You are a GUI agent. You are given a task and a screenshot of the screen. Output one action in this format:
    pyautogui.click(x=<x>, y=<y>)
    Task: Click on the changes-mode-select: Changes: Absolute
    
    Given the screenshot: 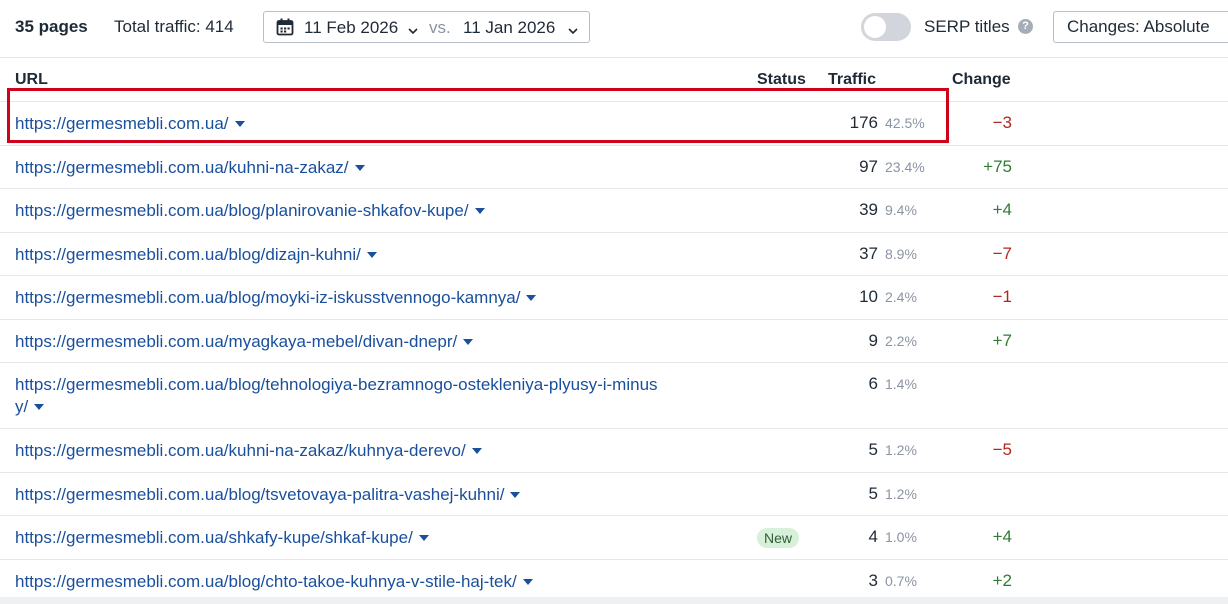 What is the action you would take?
    pyautogui.click(x=1140, y=27)
    